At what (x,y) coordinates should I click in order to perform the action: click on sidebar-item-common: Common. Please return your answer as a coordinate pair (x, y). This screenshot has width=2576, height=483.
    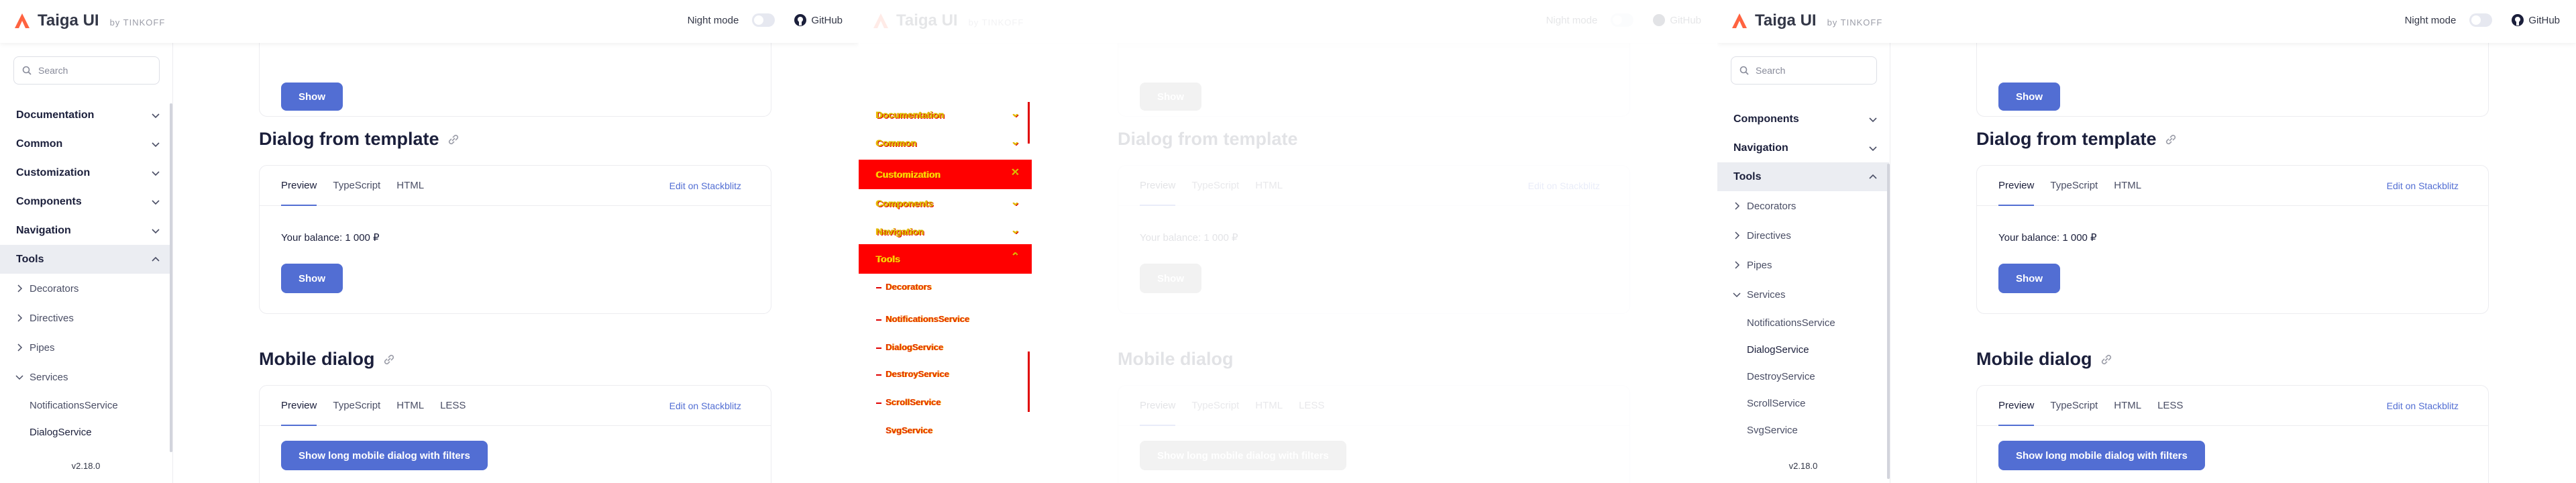
    Looking at the image, I should click on (86, 143).